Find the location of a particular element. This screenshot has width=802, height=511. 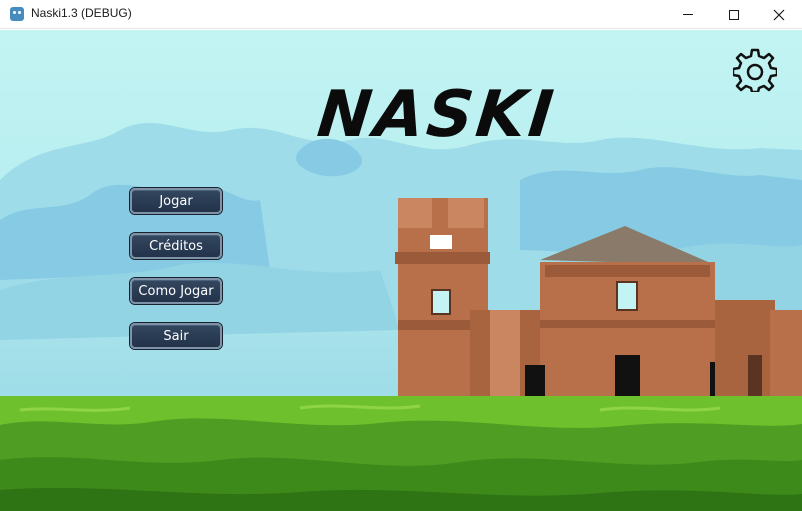

minimize-icon is located at coordinates (688, 14).